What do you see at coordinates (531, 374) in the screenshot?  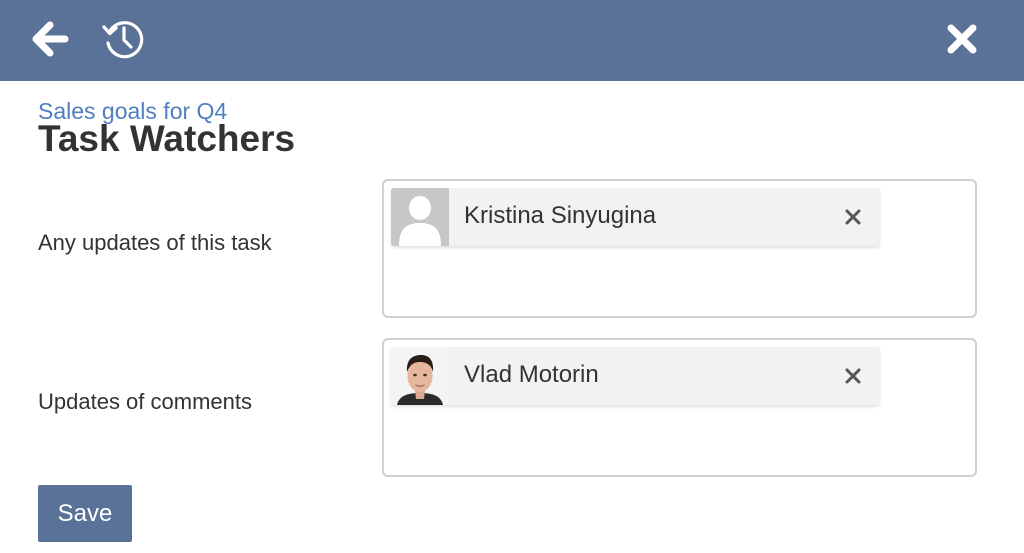 I see `user-name: Vlad Motorin` at bounding box center [531, 374].